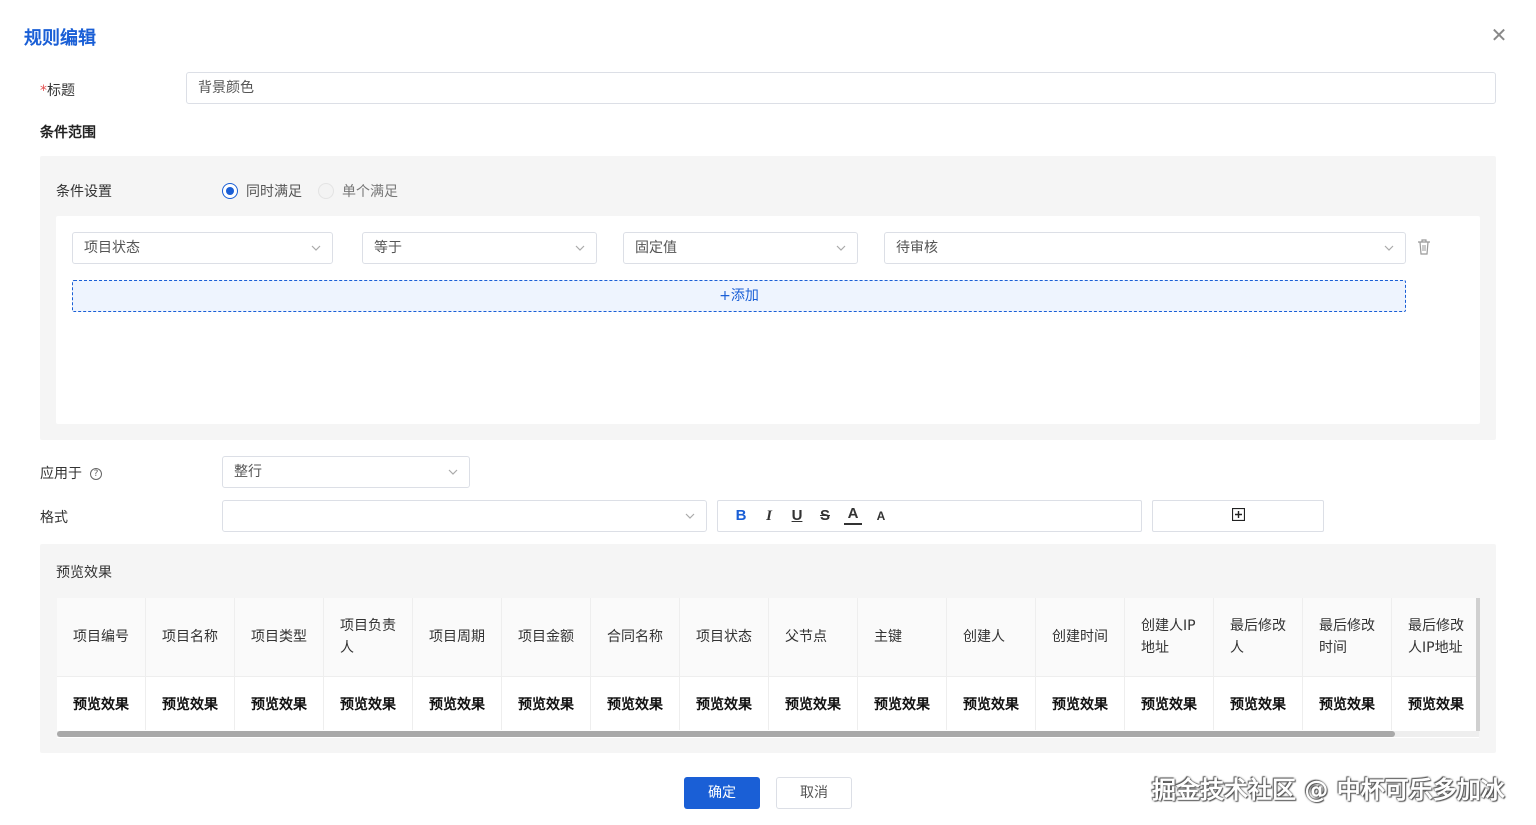 The height and width of the screenshot is (825, 1536). I want to click on select-value: 等于, so click(388, 248).